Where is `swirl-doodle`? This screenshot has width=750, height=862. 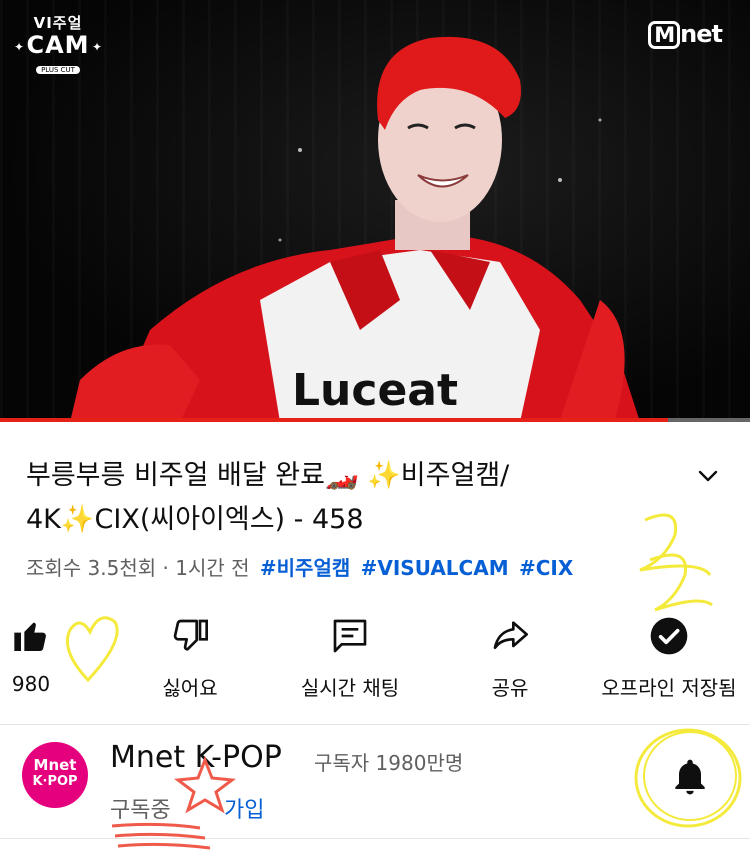
swirl-doodle is located at coordinates (681, 582).